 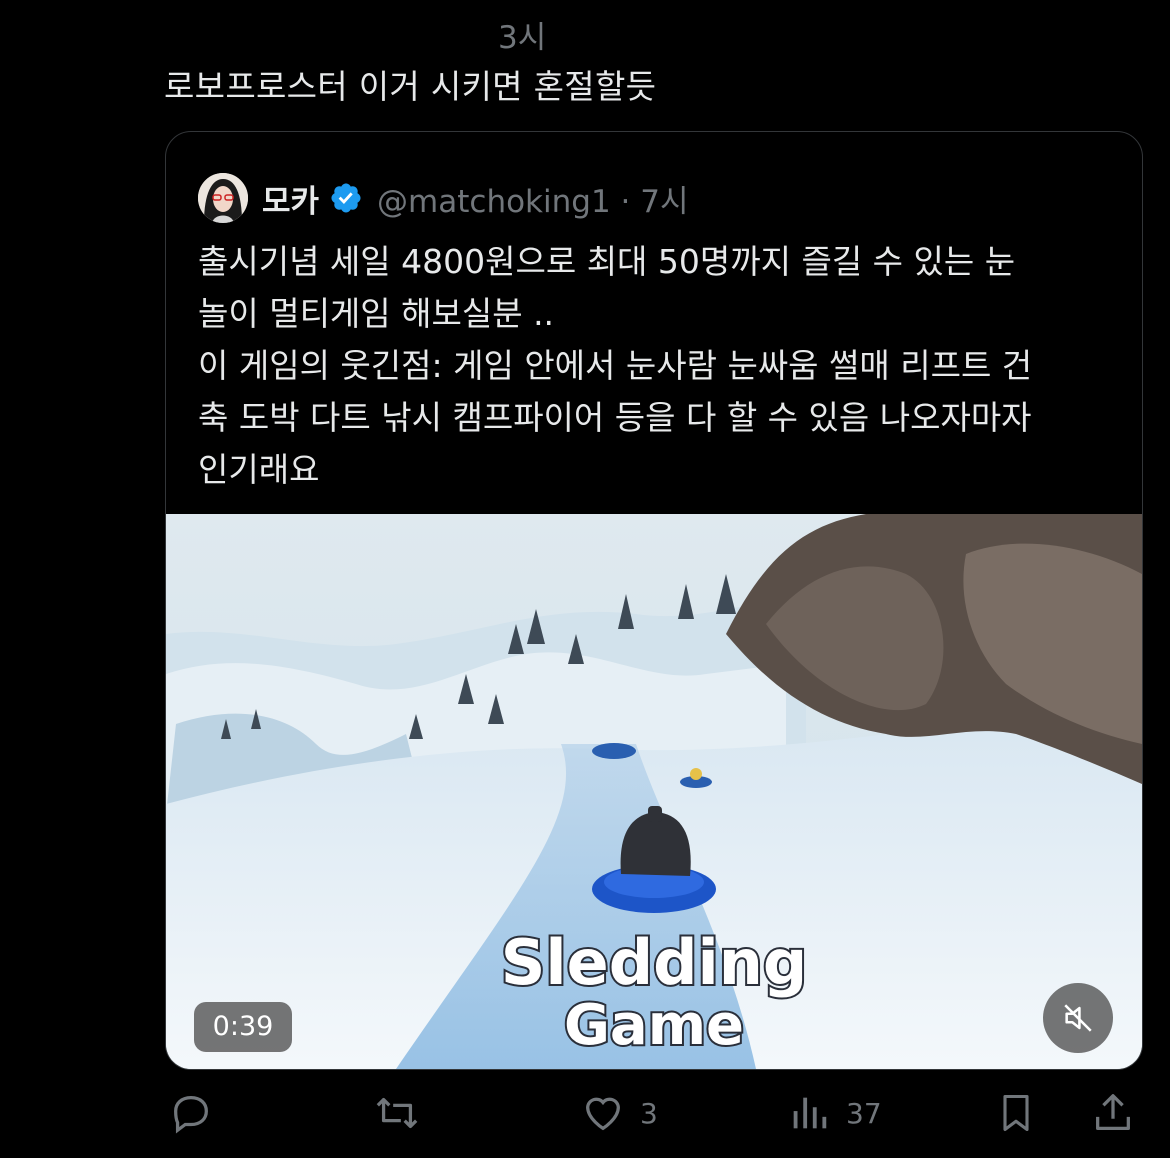 What do you see at coordinates (649, 1113) in the screenshot?
I see `like-count: 3` at bounding box center [649, 1113].